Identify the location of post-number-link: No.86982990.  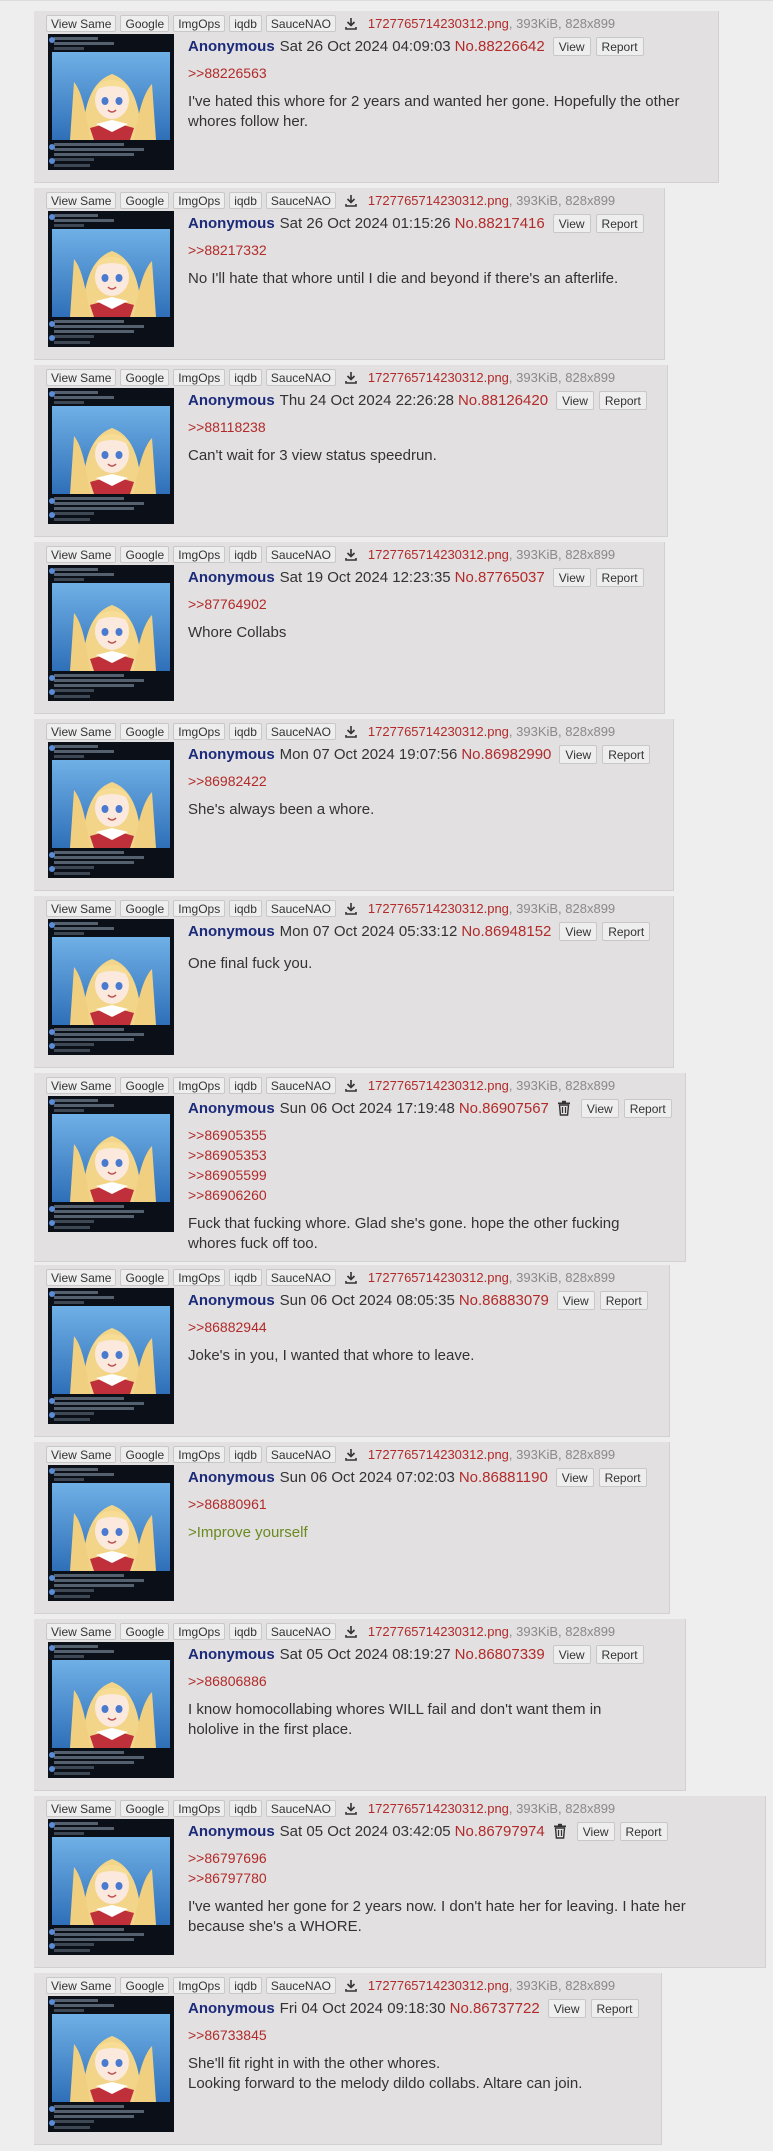
(506, 754).